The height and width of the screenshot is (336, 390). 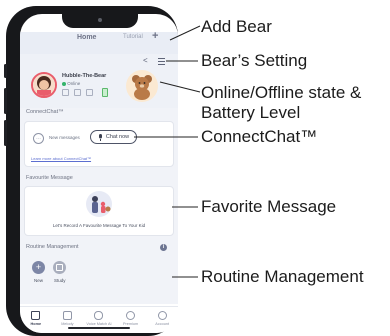 What do you see at coordinates (281, 92) in the screenshot?
I see `callout-state-line1: Online/Offline state &` at bounding box center [281, 92].